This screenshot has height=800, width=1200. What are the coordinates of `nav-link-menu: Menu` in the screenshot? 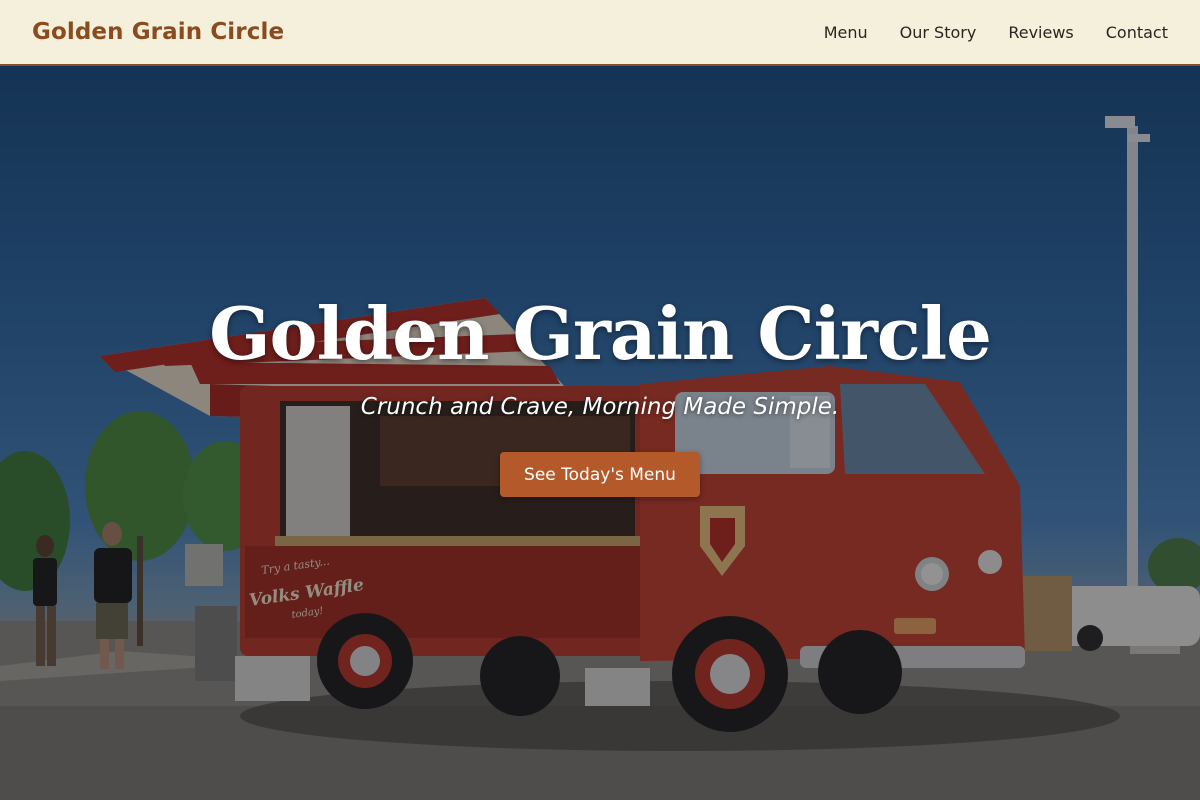 It's located at (846, 32).